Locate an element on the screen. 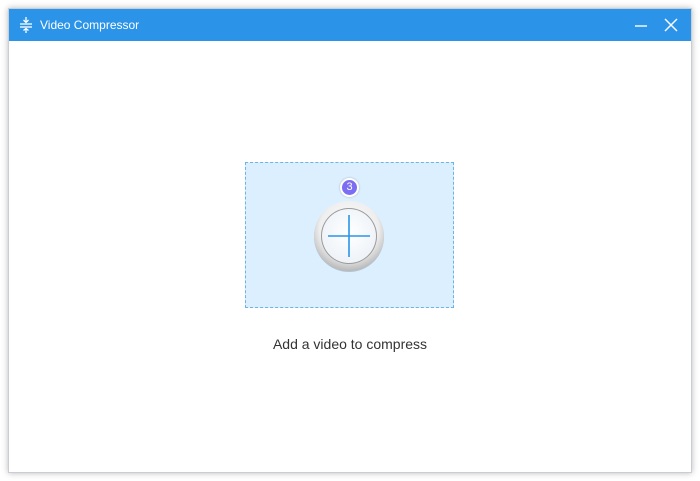  compress-icon is located at coordinates (26, 25).